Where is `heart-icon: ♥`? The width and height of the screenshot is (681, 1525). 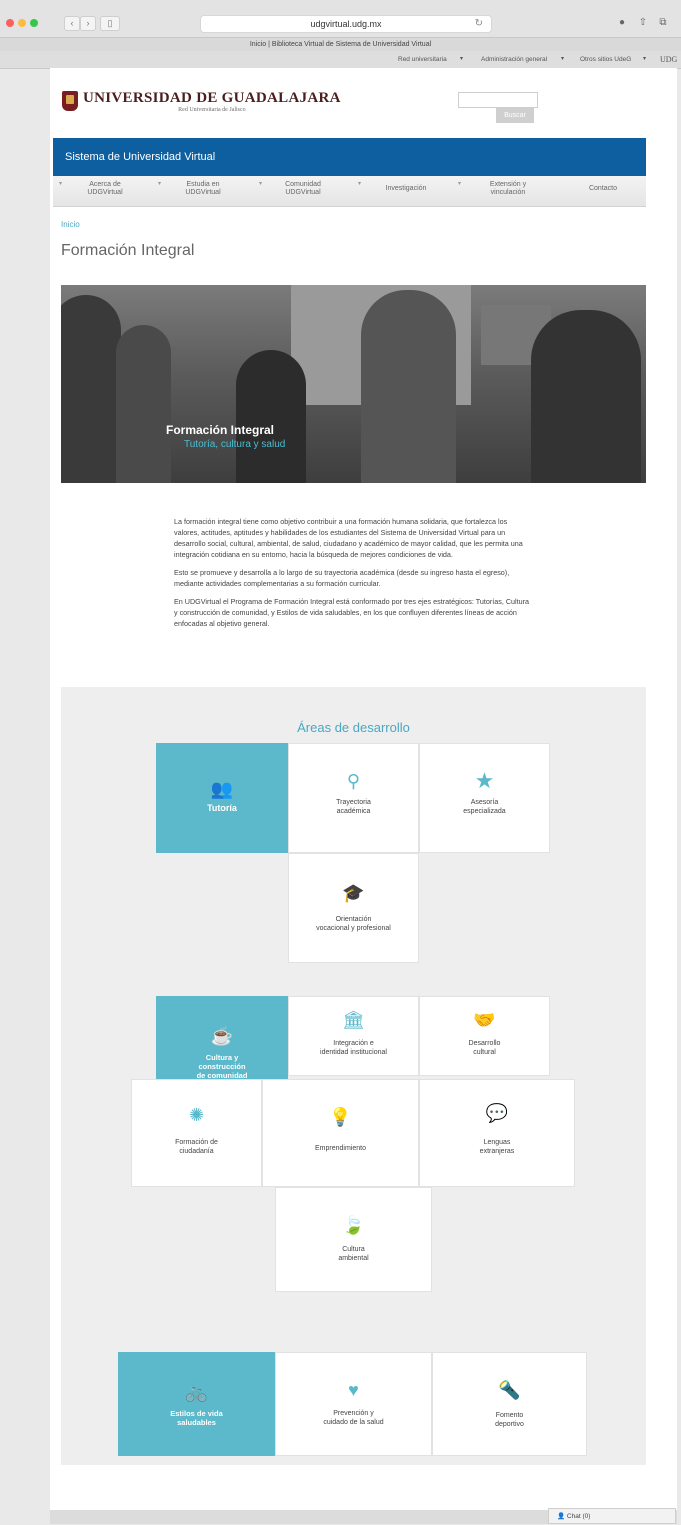 heart-icon: ♥ is located at coordinates (353, 1390).